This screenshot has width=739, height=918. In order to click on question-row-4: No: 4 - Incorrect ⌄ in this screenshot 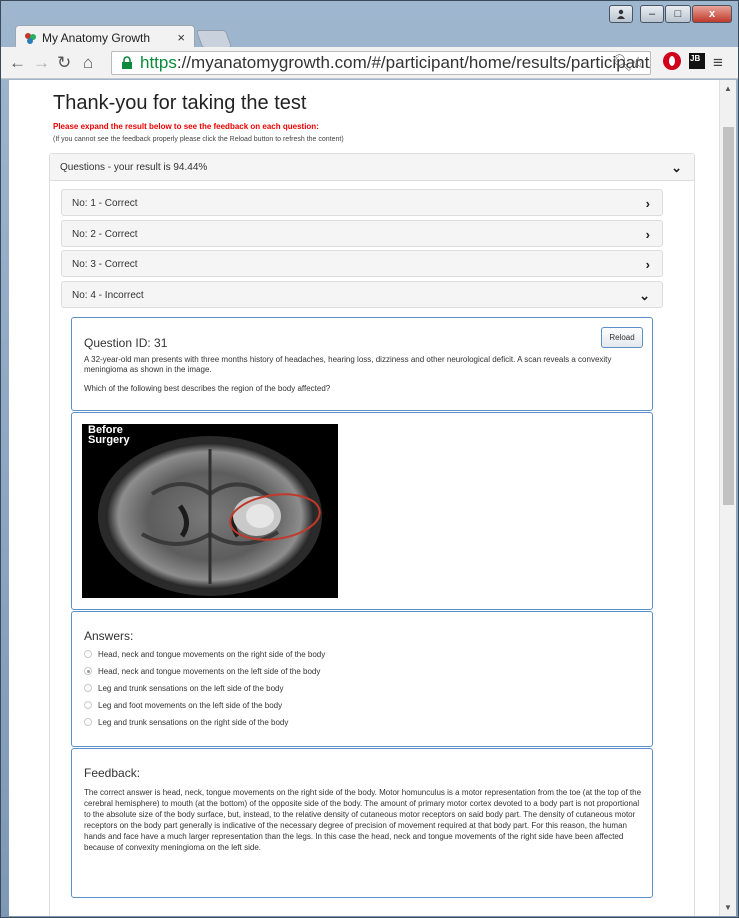, I will do `click(362, 294)`.